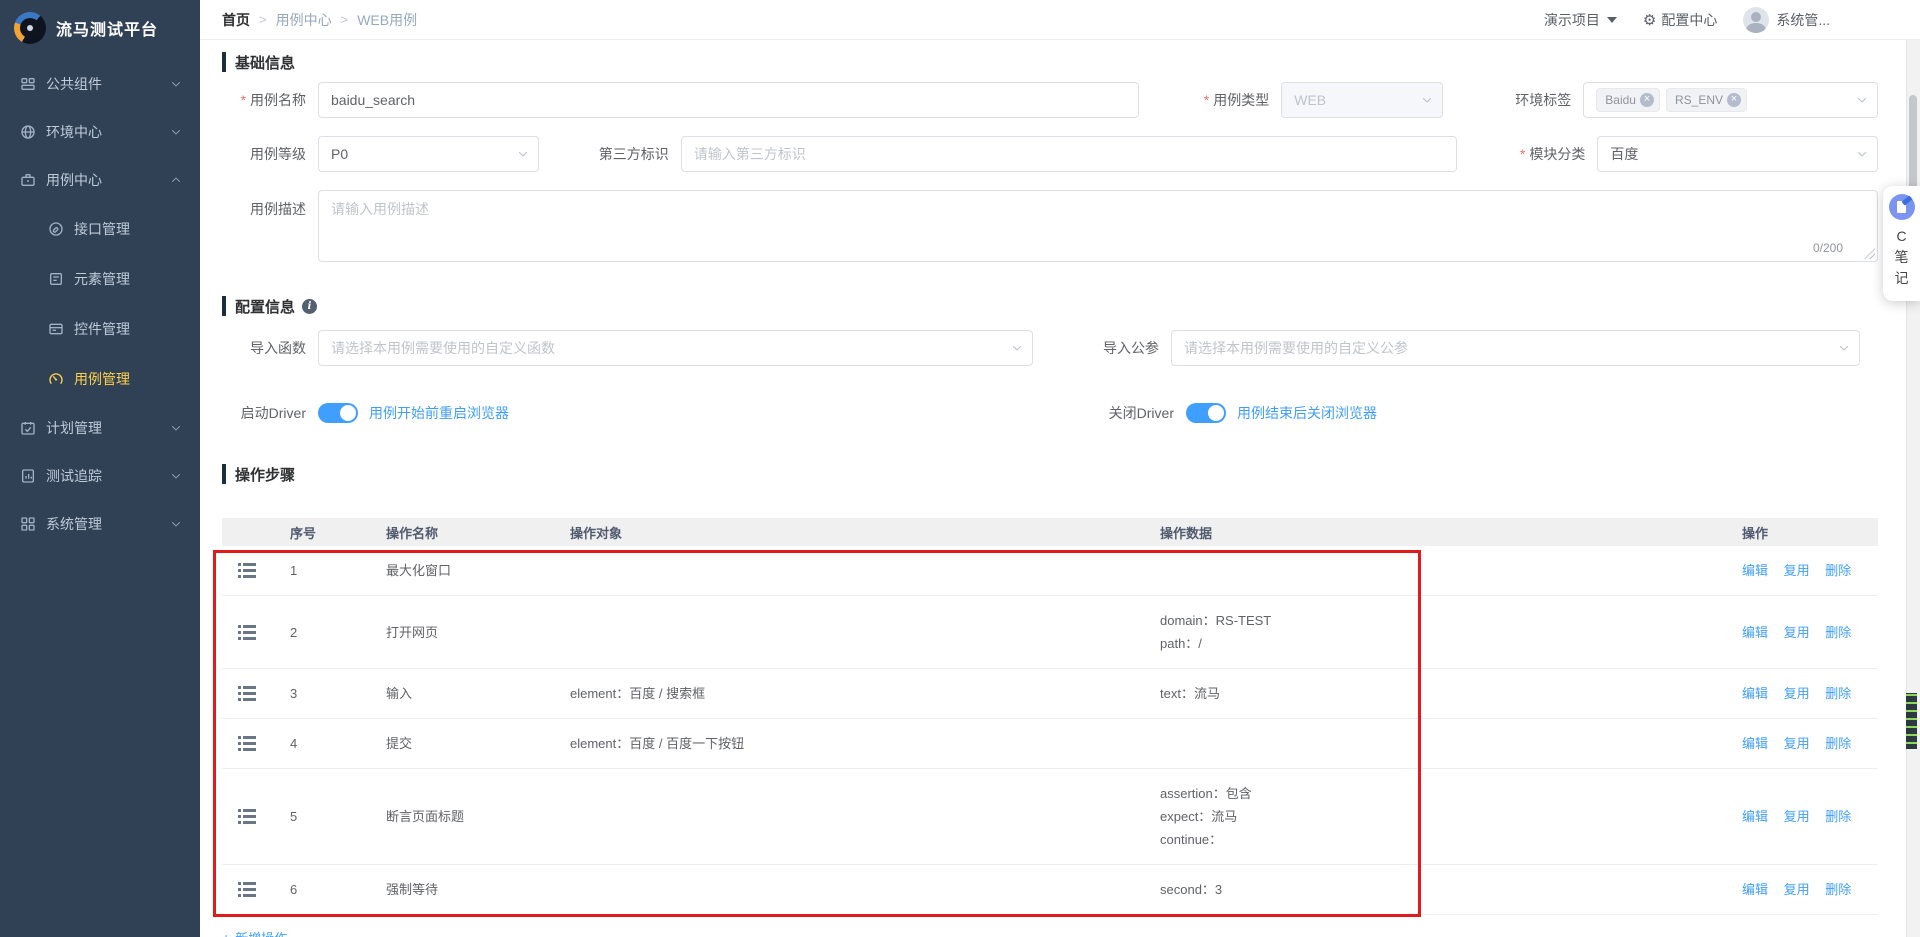 The height and width of the screenshot is (937, 1920). I want to click on form-row-1: 用例名称 用例类型 WEB 环境标签 Baidu RS_E, so click(1050, 100).